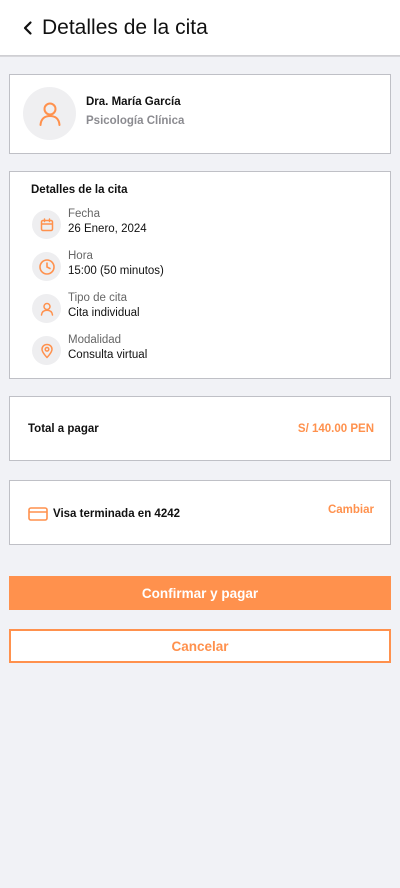 The image size is (400, 888). Describe the element at coordinates (107, 229) in the screenshot. I see `detail-value: 26 Enero, 2024` at that location.